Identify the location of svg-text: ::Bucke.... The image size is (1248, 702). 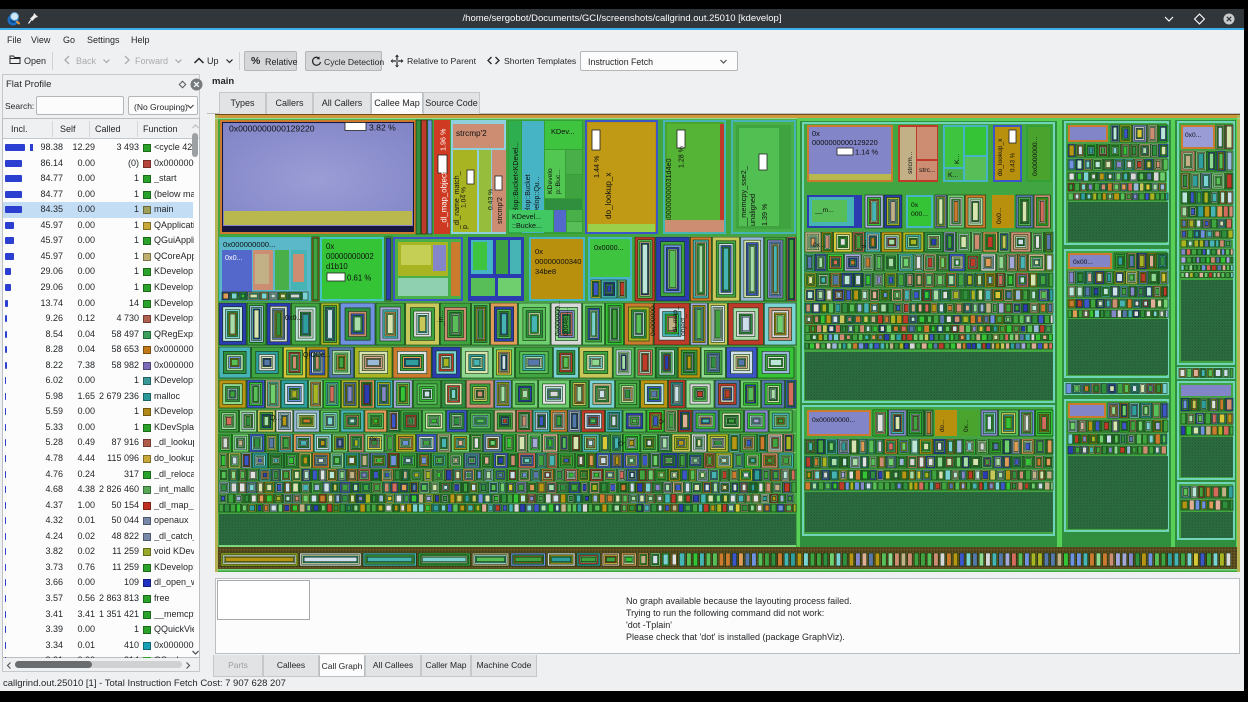
(527, 225).